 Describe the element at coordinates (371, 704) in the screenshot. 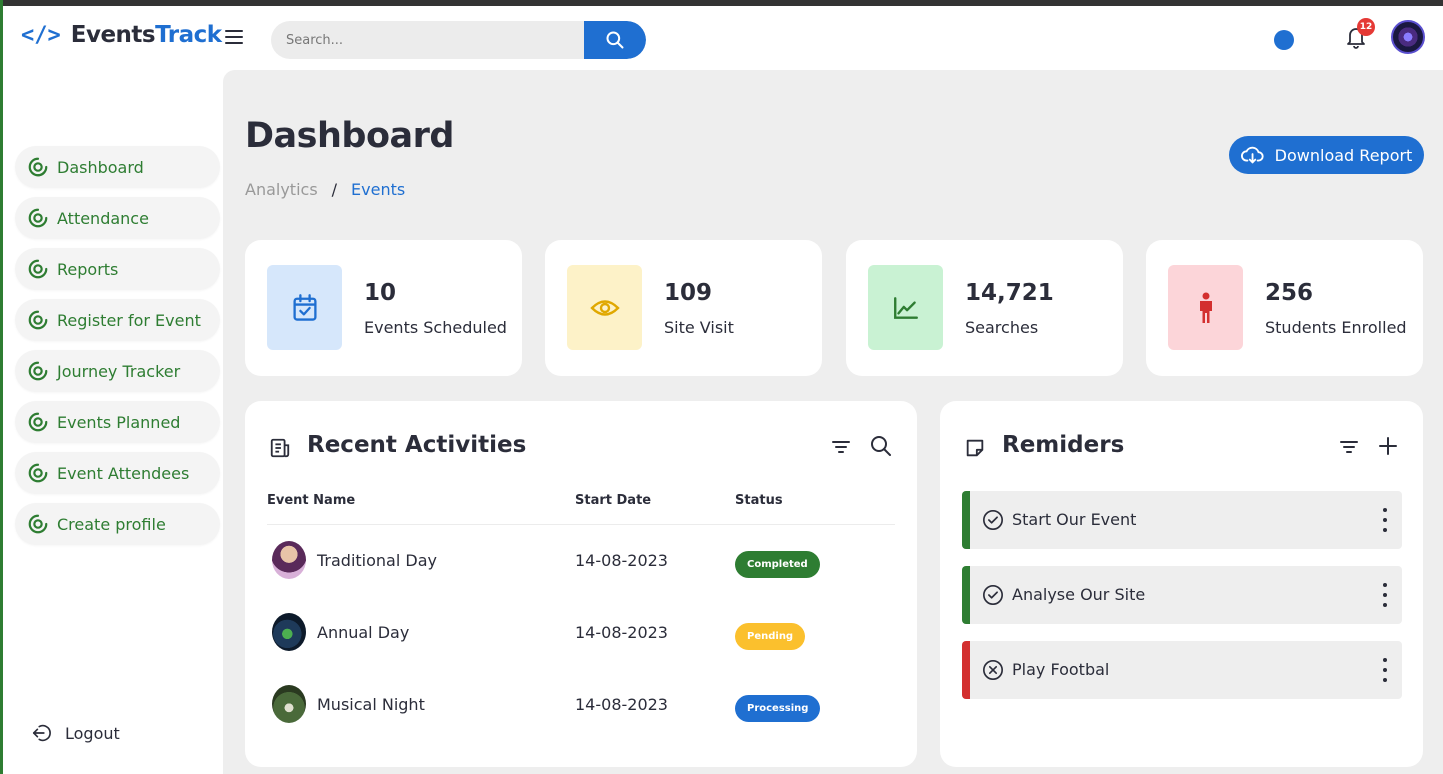

I see `event-name: Musical Night` at that location.